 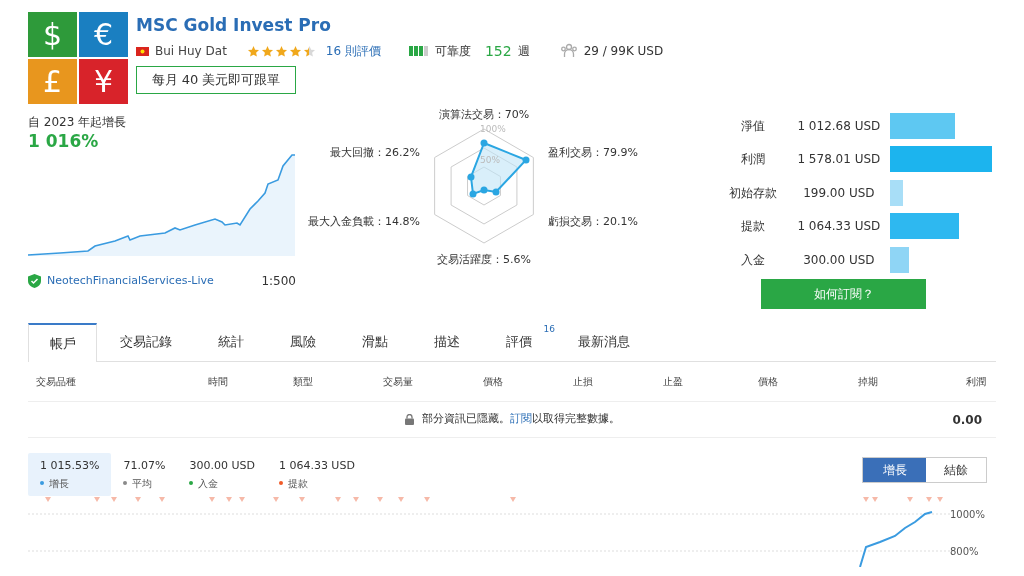 What do you see at coordinates (146, 342) in the screenshot?
I see `tab: 交易記錄` at bounding box center [146, 342].